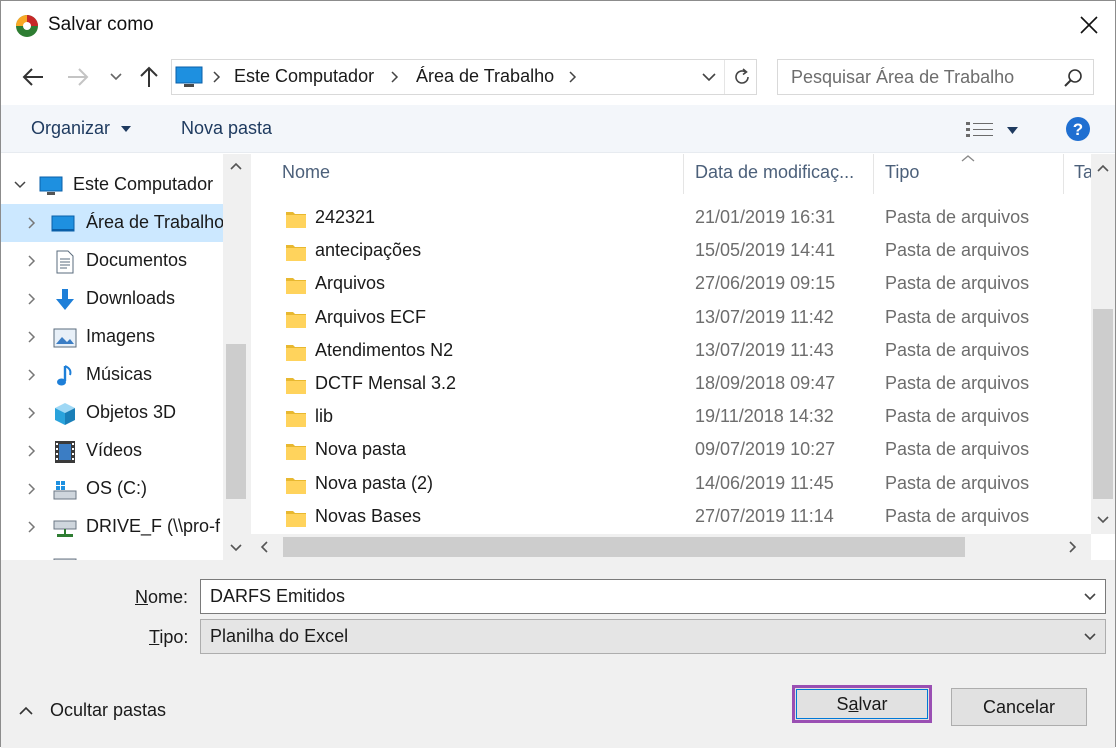  What do you see at coordinates (935, 77) in the screenshot?
I see `search-input: Pesquisar Área de Trabalho` at bounding box center [935, 77].